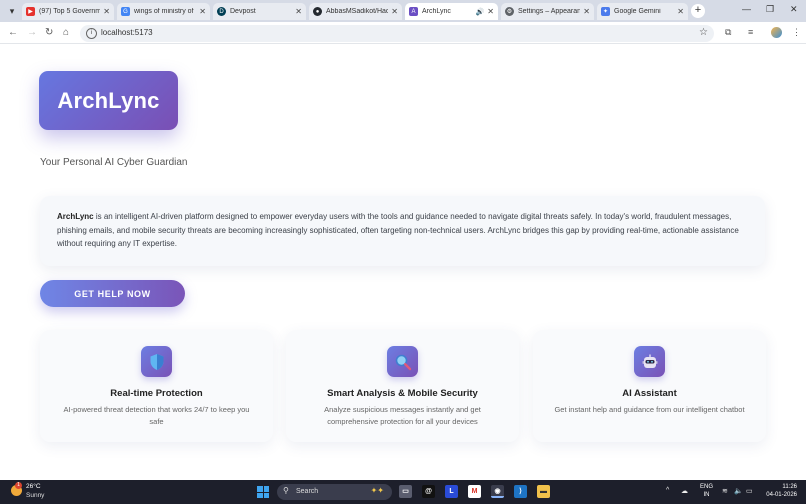  What do you see at coordinates (35, 495) in the screenshot?
I see `weather-description: Sunny` at bounding box center [35, 495].